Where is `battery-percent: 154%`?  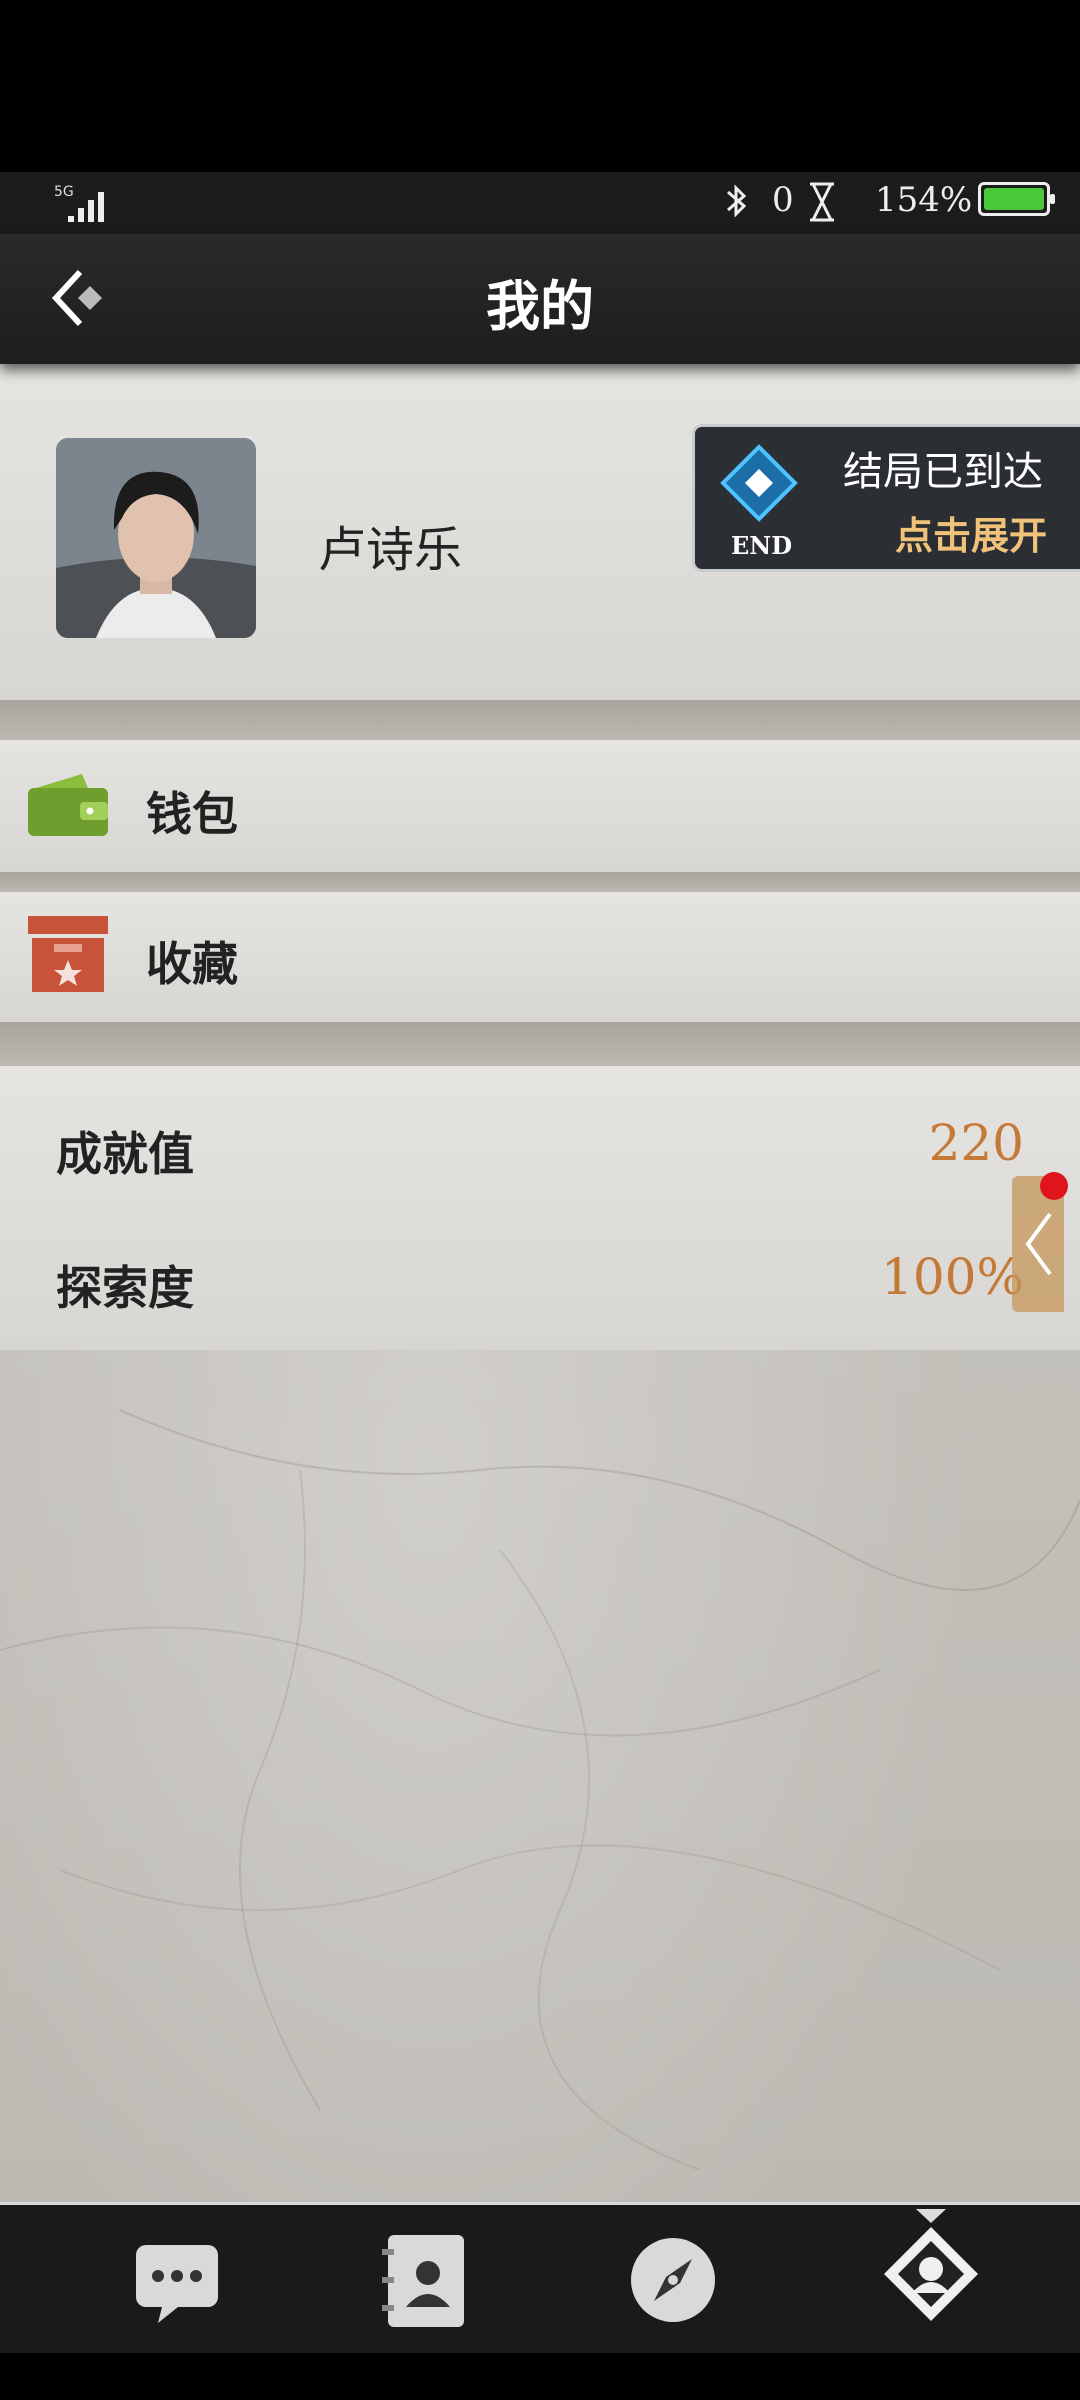
battery-percent: 154% is located at coordinates (924, 200).